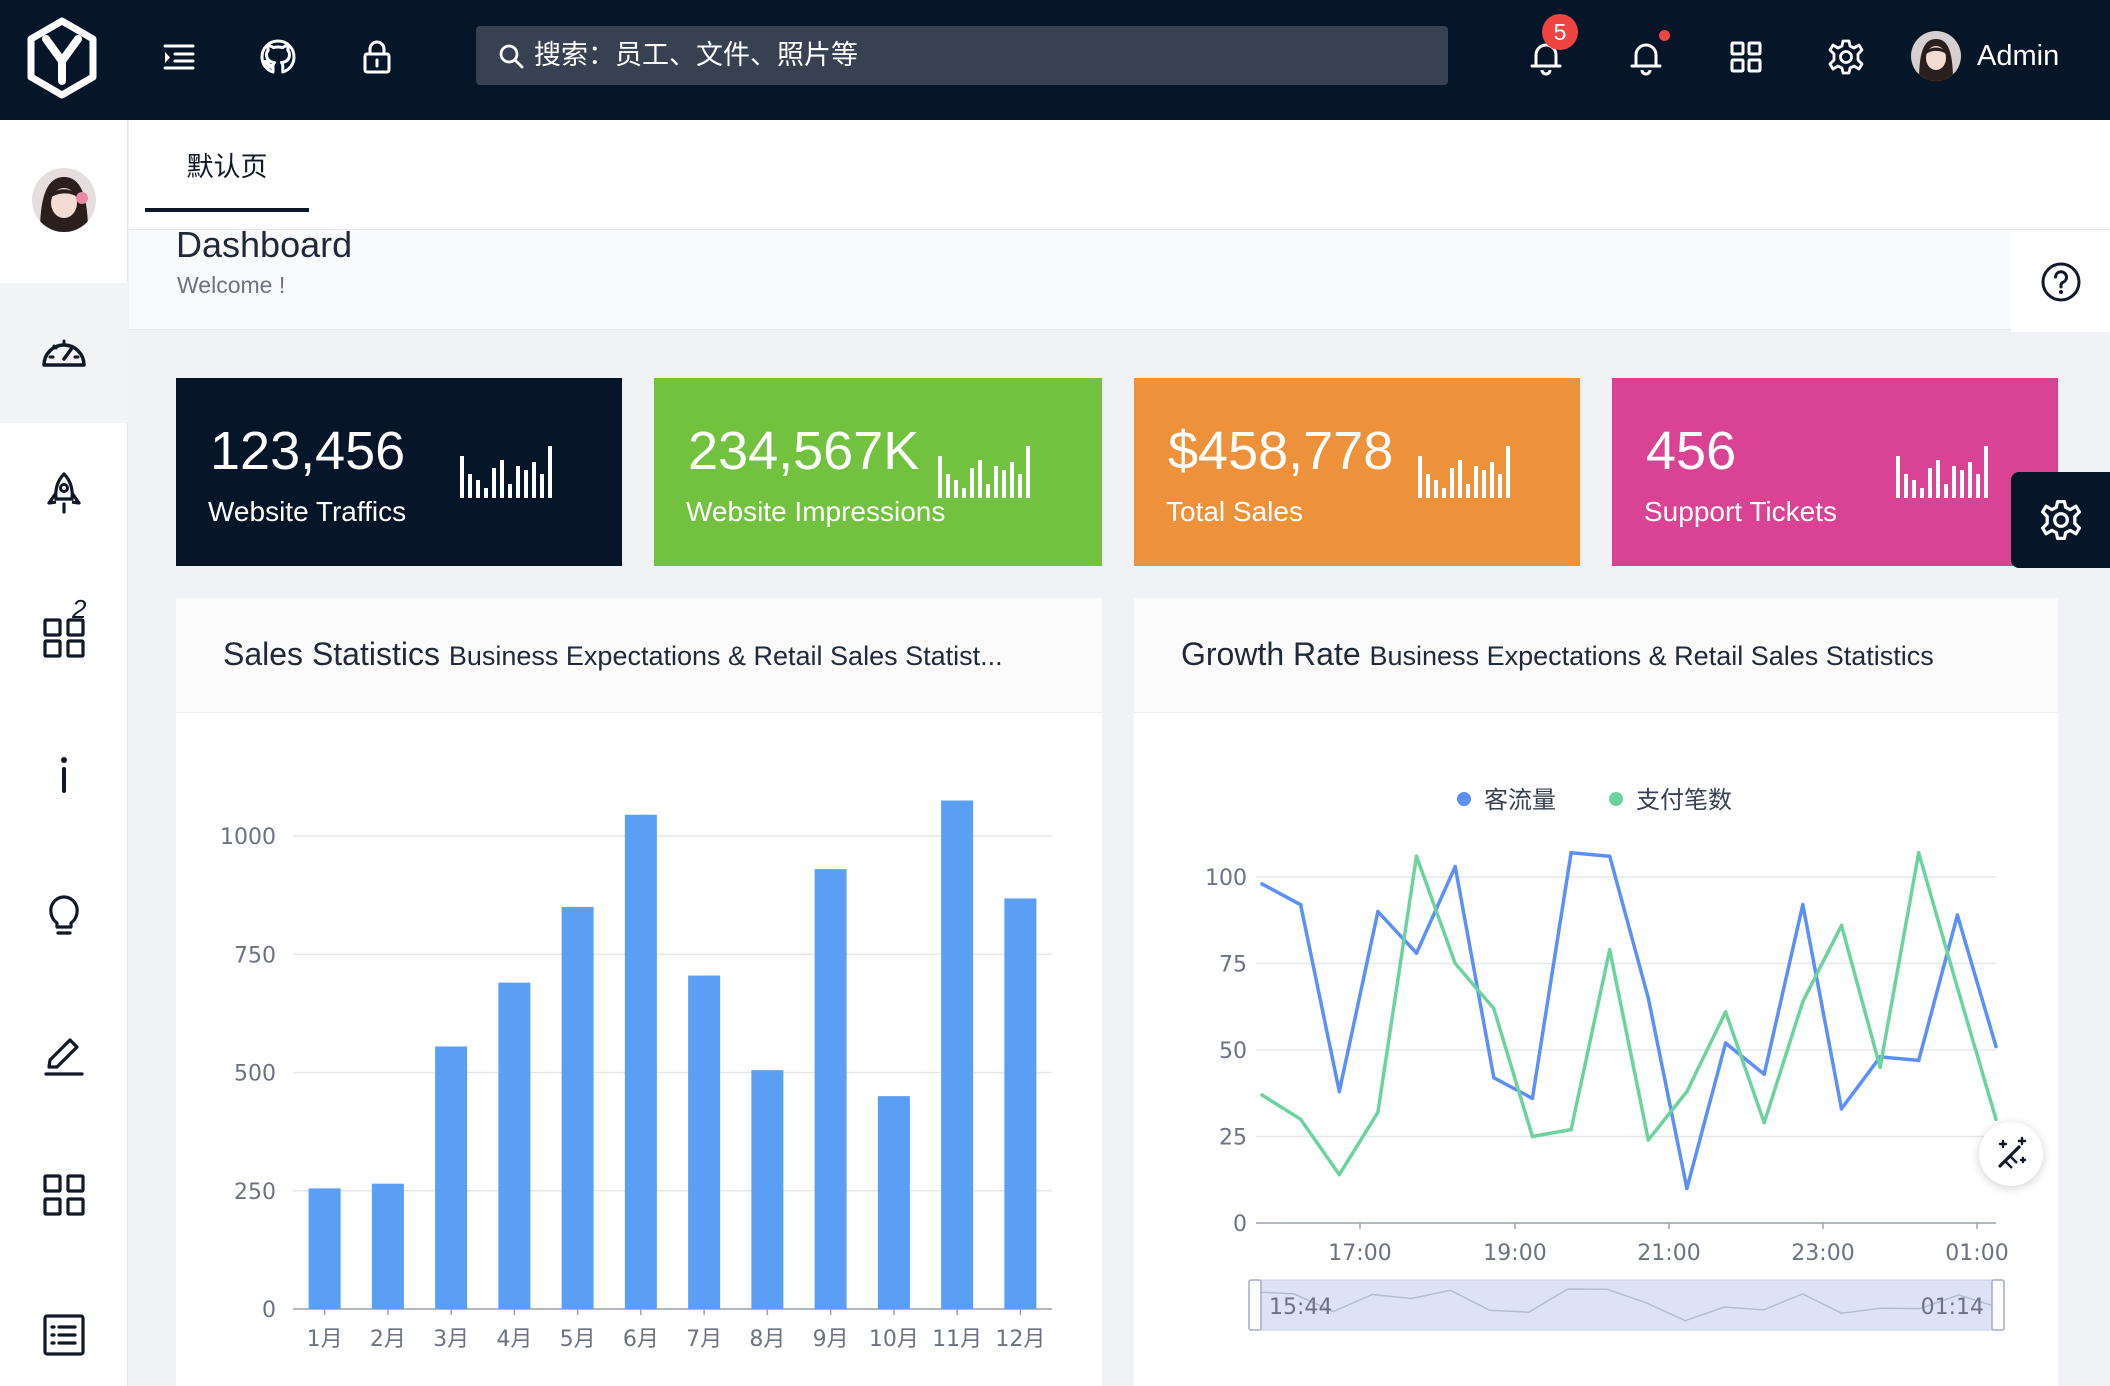 This screenshot has width=2110, height=1386. Describe the element at coordinates (1520, 800) in the screenshot. I see `legend-label: 客流量` at that location.